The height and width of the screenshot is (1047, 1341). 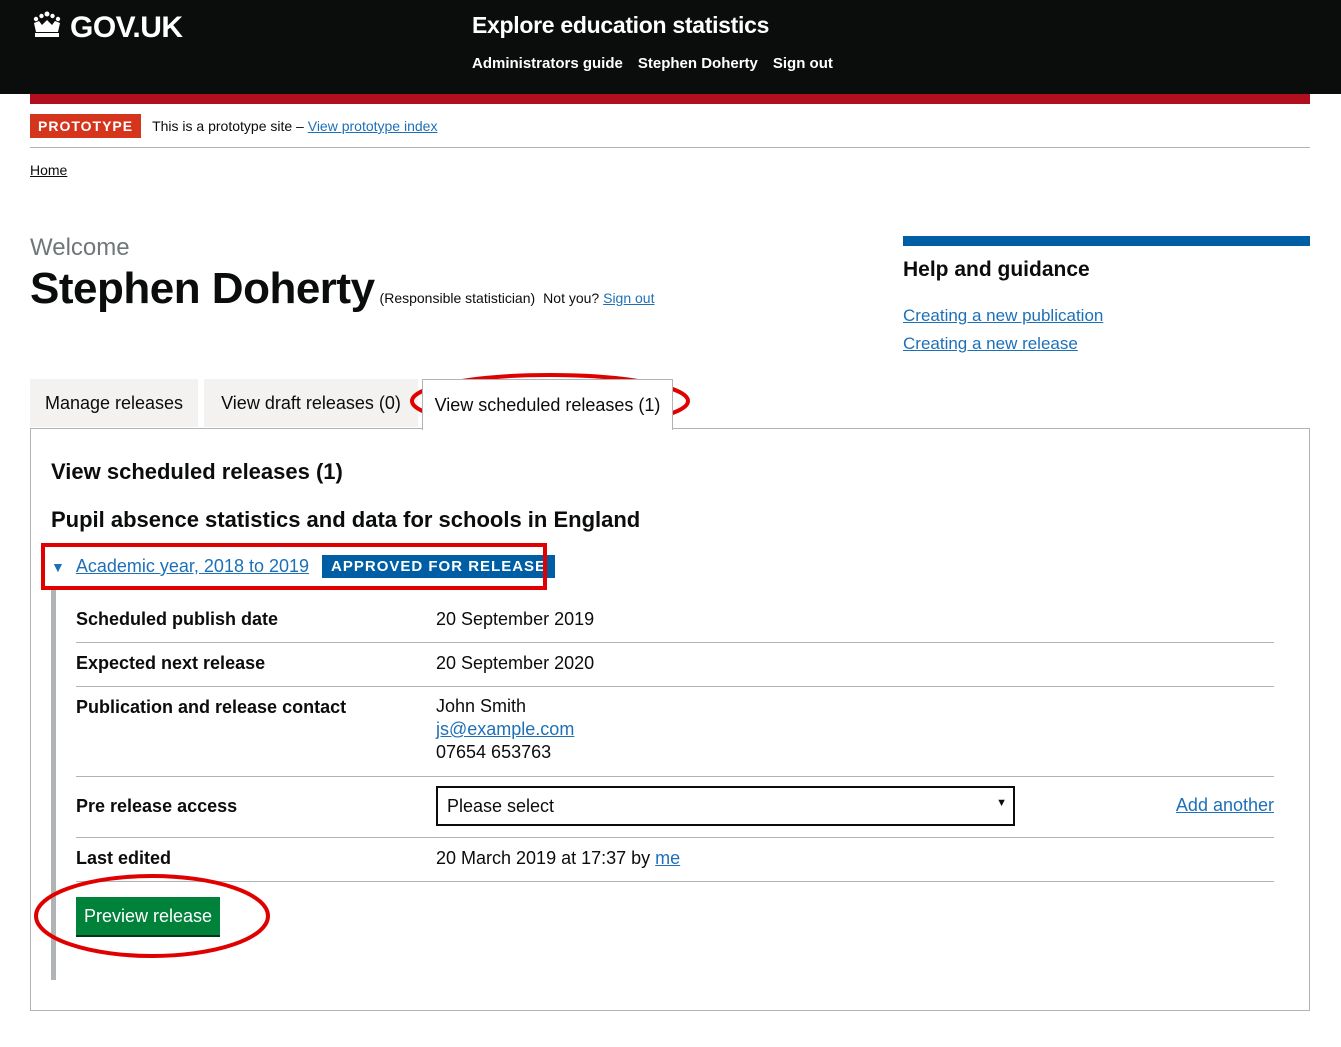 I want to click on nav-sign-out: Sign out, so click(x=803, y=63).